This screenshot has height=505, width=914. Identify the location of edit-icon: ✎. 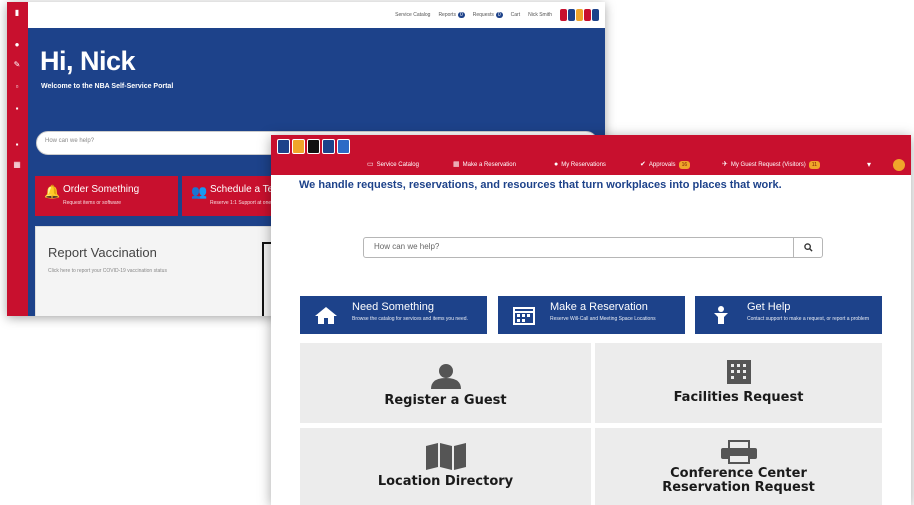
(17, 65).